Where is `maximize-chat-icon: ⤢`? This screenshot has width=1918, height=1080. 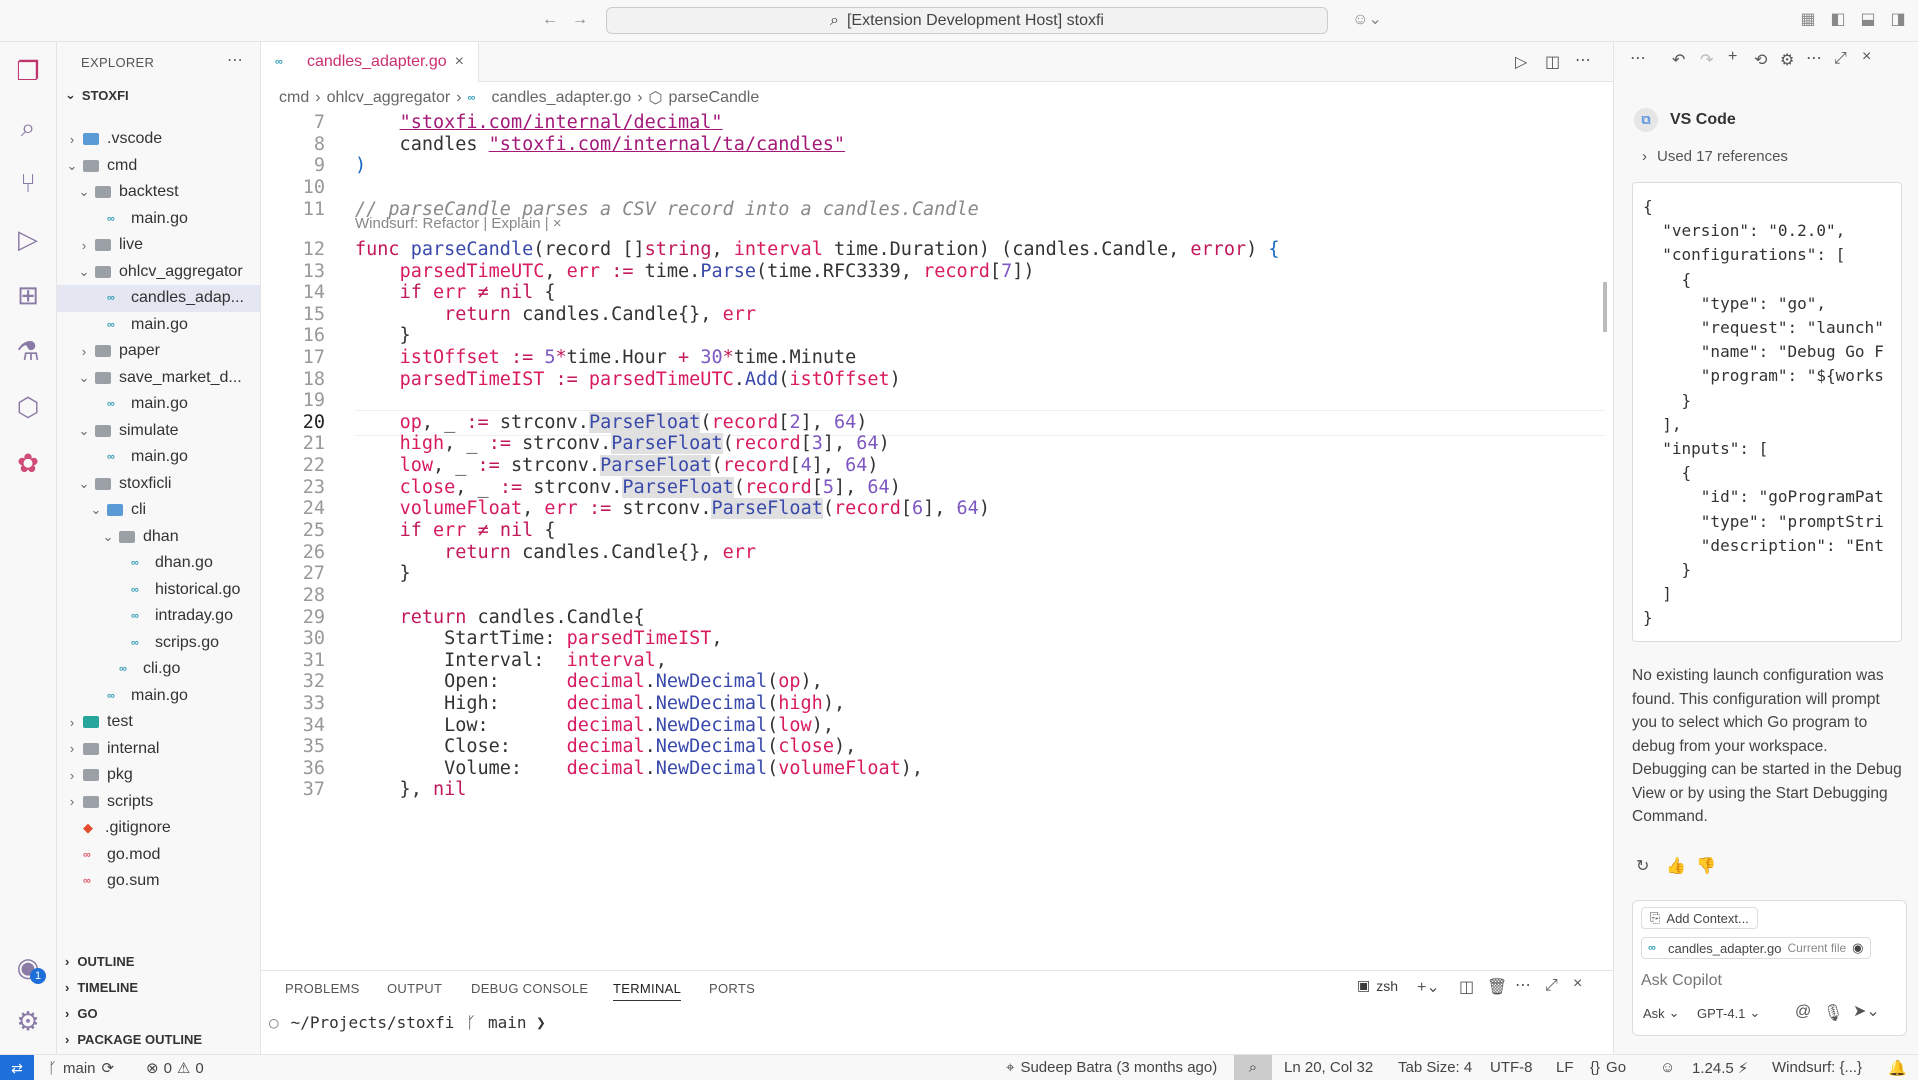
maximize-chat-icon: ⤢ is located at coordinates (1840, 59).